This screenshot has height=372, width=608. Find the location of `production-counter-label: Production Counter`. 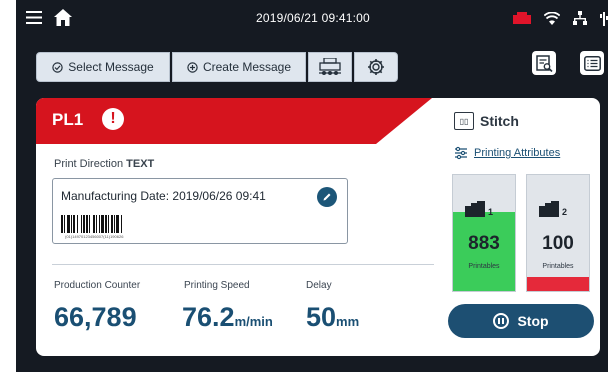

production-counter-label: Production Counter is located at coordinates (97, 285).